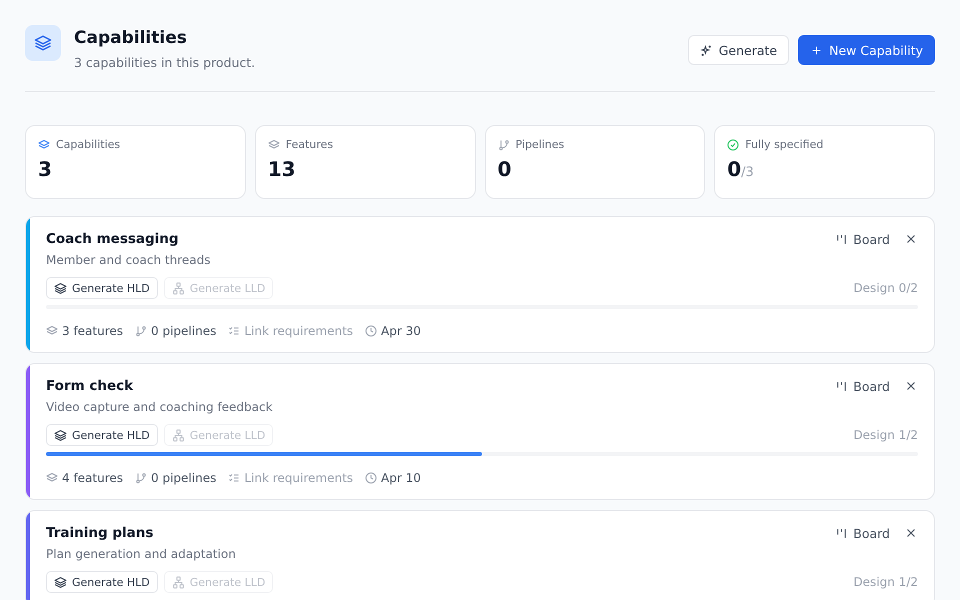  Describe the element at coordinates (165, 62) in the screenshot. I see `page-subtitle: 3 capabilities in this product.` at that location.